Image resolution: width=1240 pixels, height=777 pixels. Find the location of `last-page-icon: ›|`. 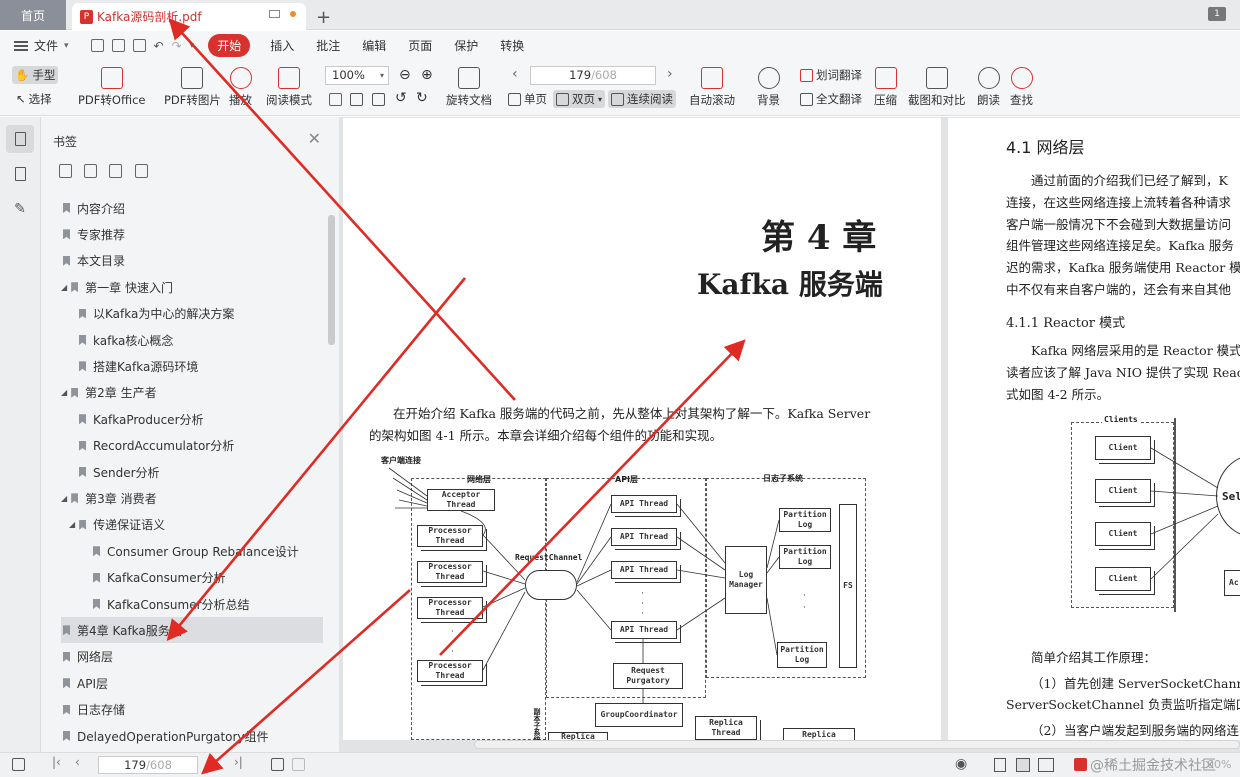

last-page-icon: ›| is located at coordinates (238, 762).